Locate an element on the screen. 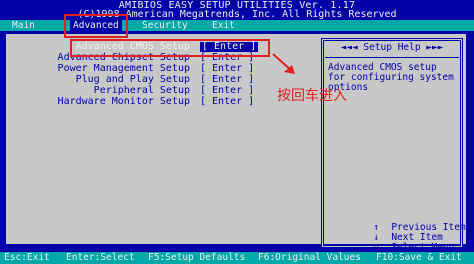  key-f5-setup-defaults: F5:Setup Defaults is located at coordinates (197, 257).